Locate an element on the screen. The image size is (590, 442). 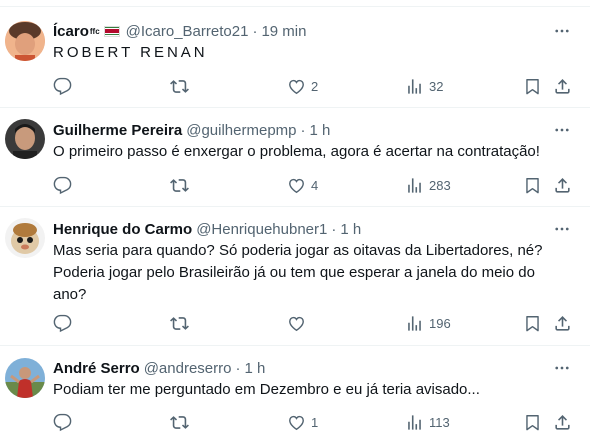
author-handle: @guilhermepmp is located at coordinates (241, 130).